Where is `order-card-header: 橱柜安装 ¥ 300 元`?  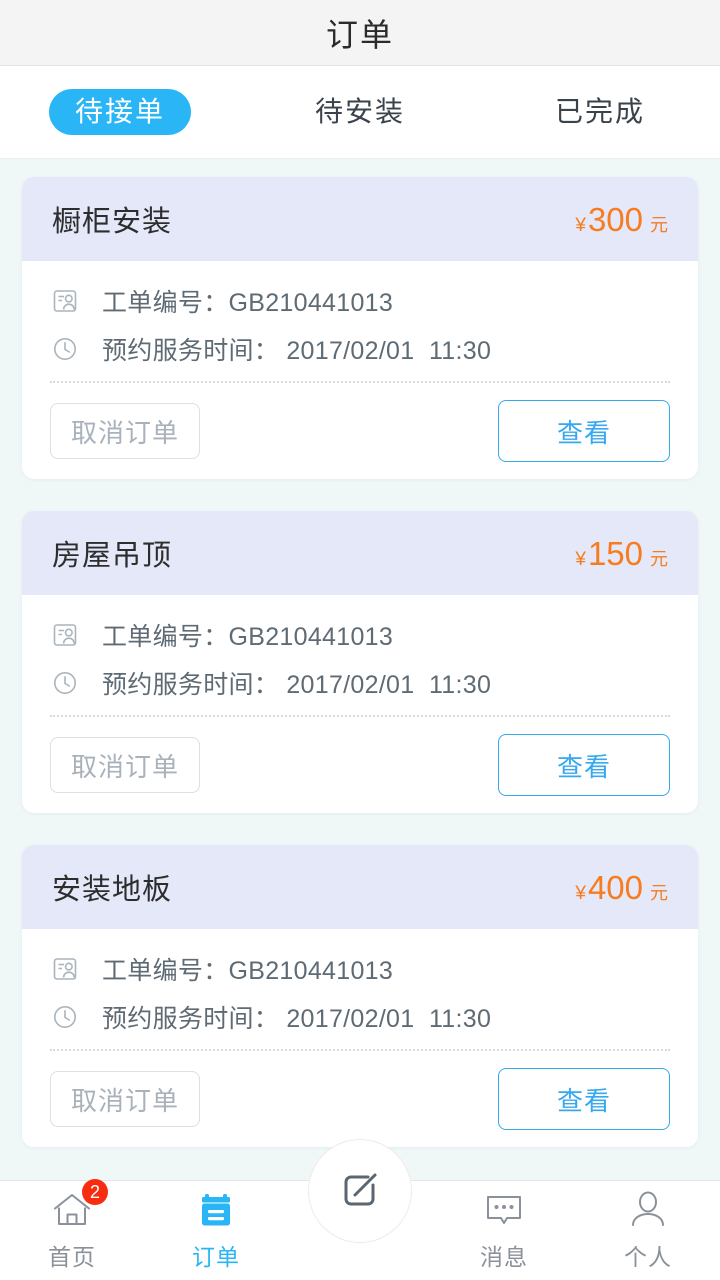
order-card-header: 橱柜安装 ¥ 300 元 is located at coordinates (360, 219).